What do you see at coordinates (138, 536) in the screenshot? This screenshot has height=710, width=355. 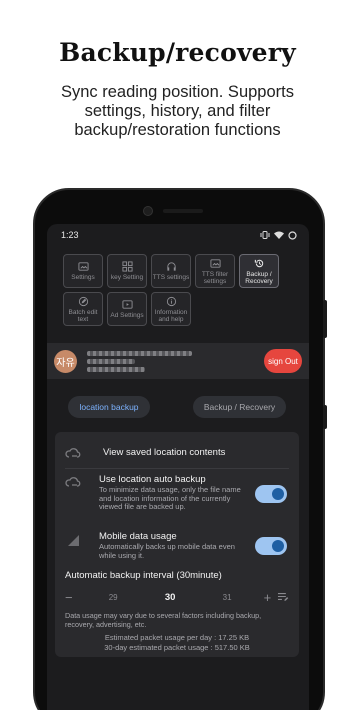 I see `mobile-data-title: Mobile data usage` at bounding box center [138, 536].